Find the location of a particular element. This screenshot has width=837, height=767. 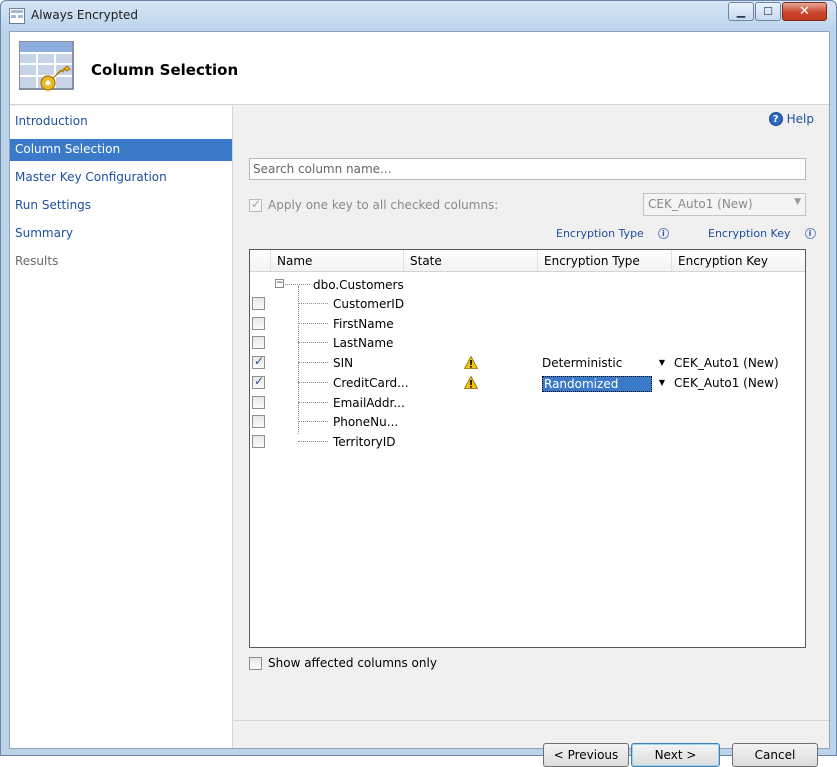

column-name: FirstName is located at coordinates (363, 323).